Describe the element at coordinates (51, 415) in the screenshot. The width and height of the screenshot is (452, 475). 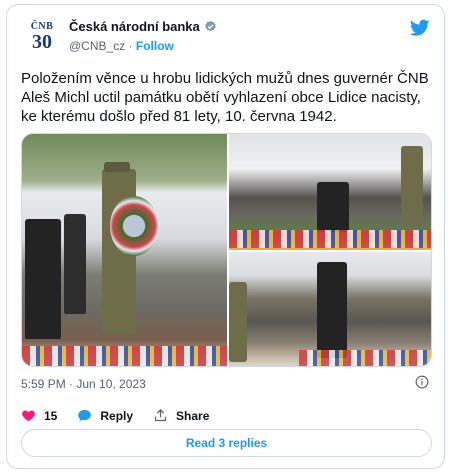
I see `likes-count: 15` at that location.